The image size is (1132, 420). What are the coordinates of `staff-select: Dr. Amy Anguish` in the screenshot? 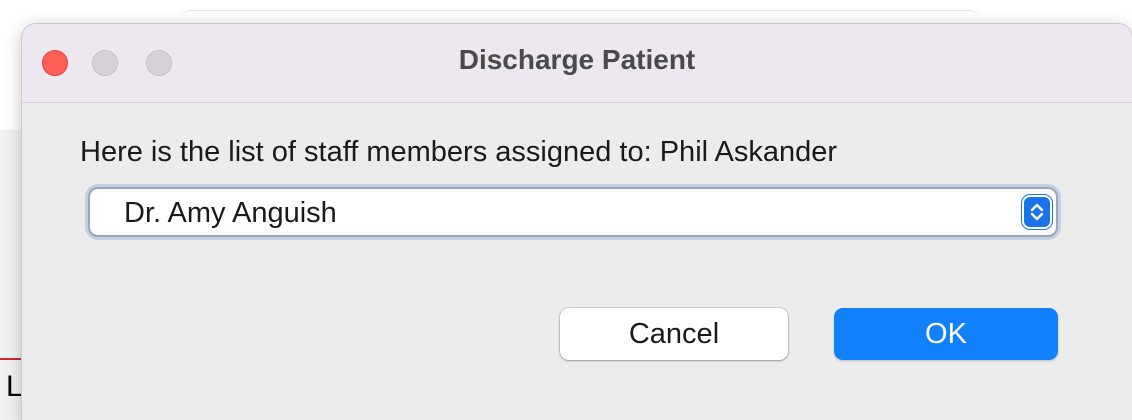 It's located at (573, 212).